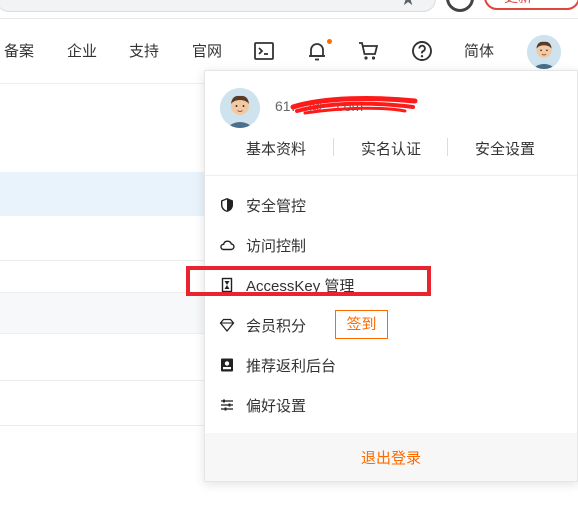 The height and width of the screenshot is (515, 578). What do you see at coordinates (276, 406) in the screenshot?
I see `menu-label: 偏好设置` at bounding box center [276, 406].